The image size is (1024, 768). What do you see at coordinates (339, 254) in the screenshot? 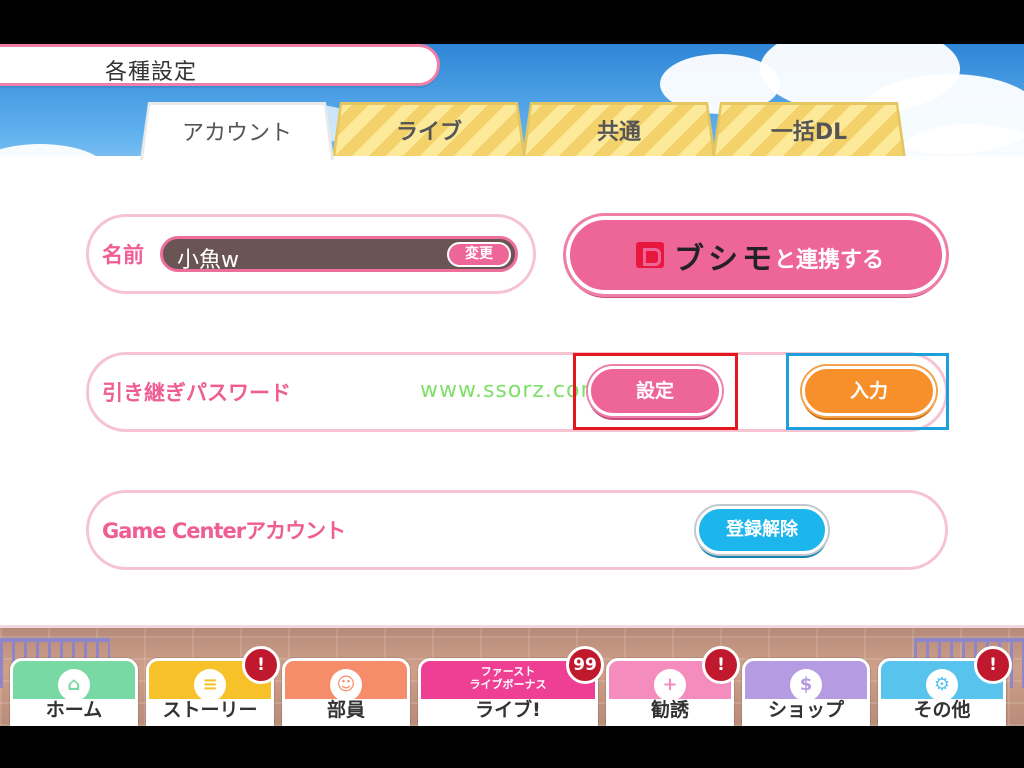
I see `name-field: 小魚w 変更` at bounding box center [339, 254].